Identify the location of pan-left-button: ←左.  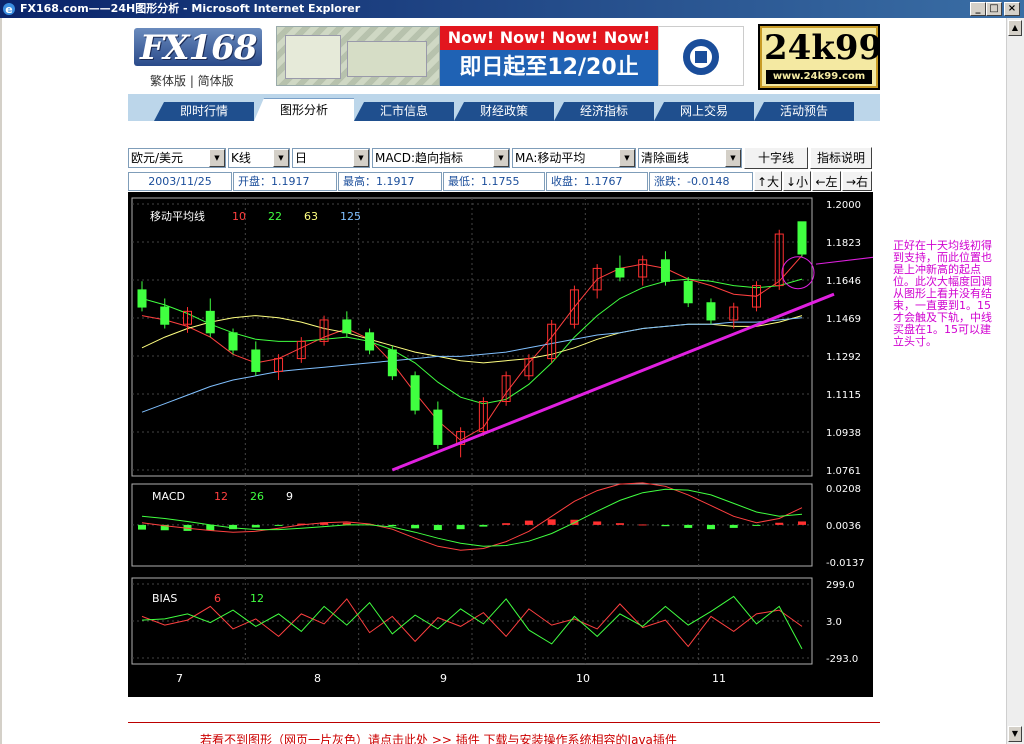
(826, 181).